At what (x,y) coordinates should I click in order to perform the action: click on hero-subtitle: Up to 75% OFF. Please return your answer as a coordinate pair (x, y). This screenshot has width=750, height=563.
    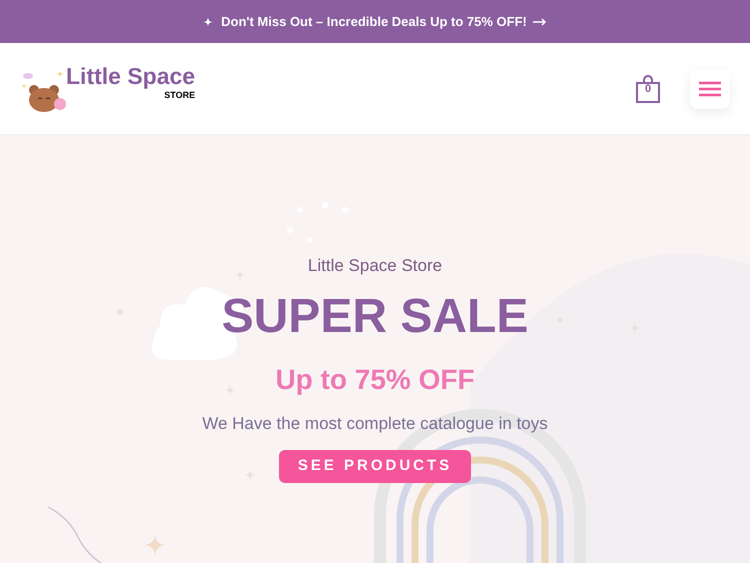
    Looking at the image, I should click on (375, 379).